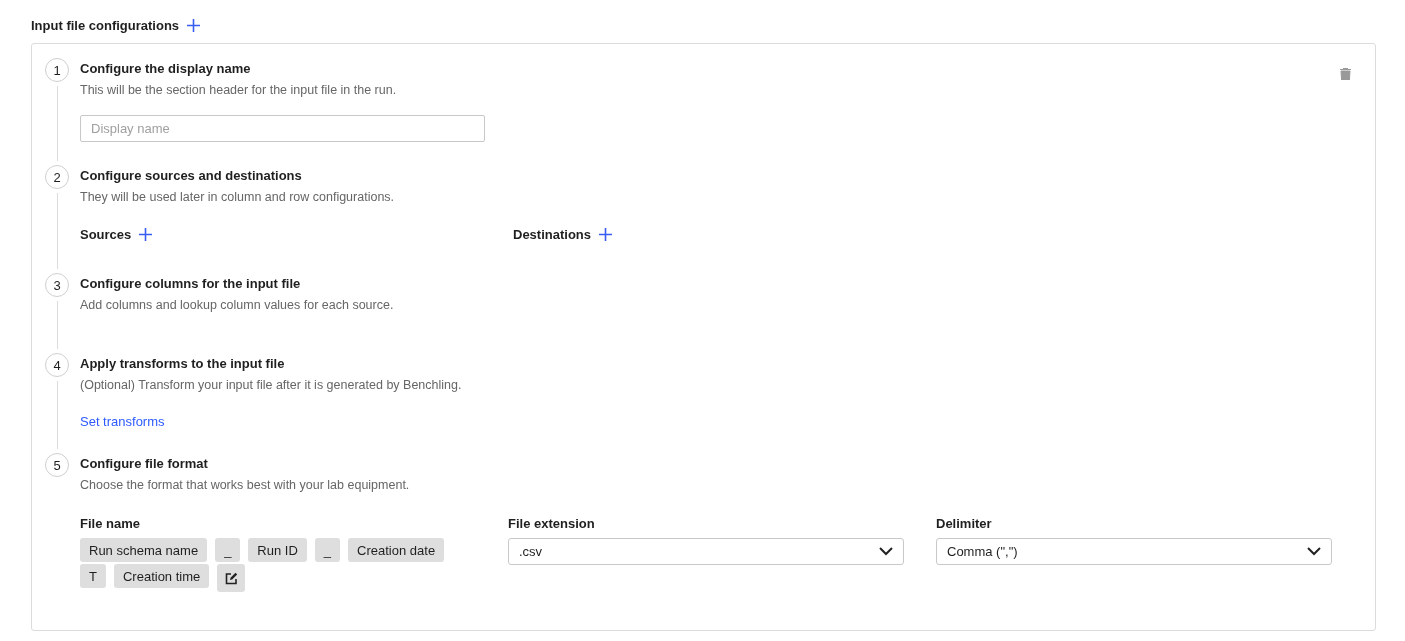  Describe the element at coordinates (964, 523) in the screenshot. I see `field-label: Delimiter` at that location.